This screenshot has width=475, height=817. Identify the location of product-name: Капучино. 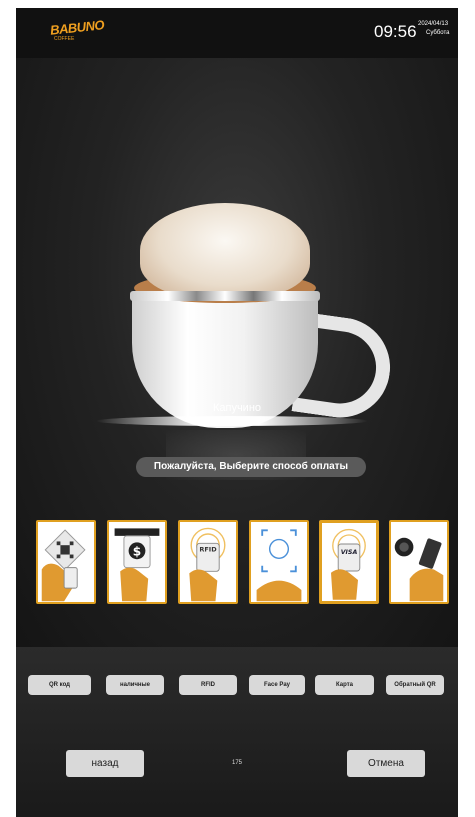
(237, 408).